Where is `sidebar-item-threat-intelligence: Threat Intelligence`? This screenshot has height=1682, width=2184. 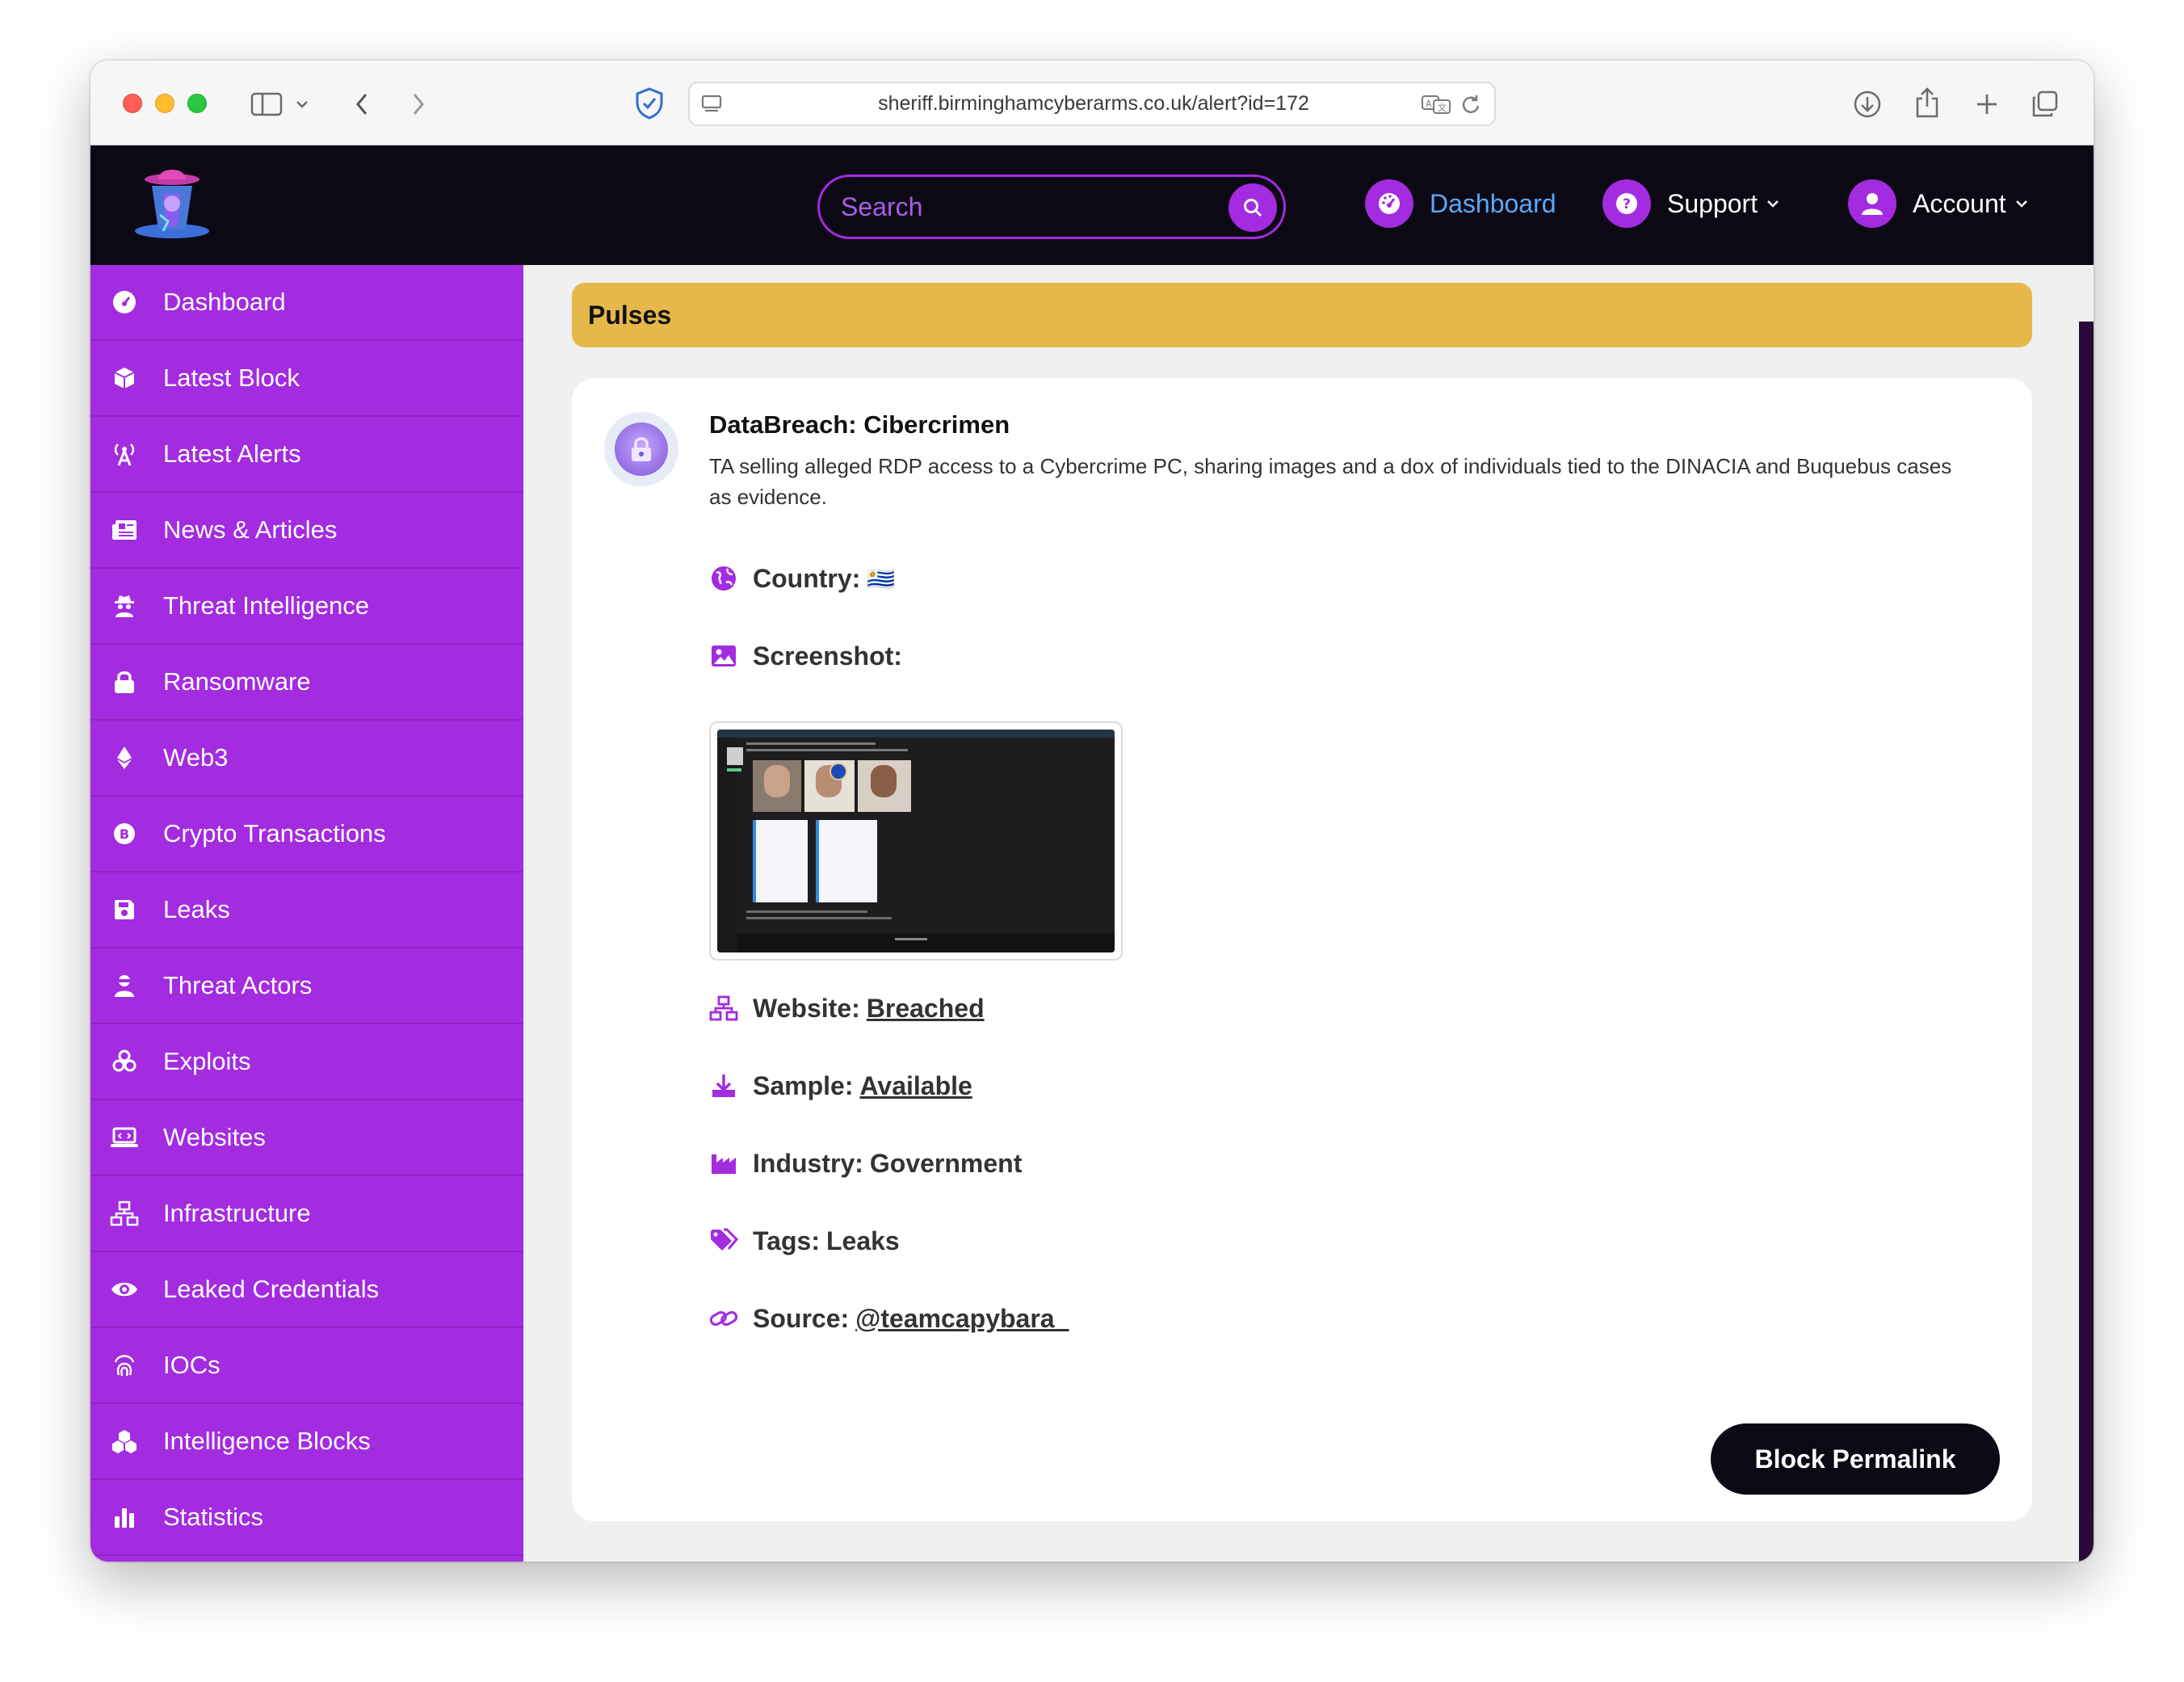
sidebar-item-threat-intelligence: Threat Intelligence is located at coordinates (306, 607).